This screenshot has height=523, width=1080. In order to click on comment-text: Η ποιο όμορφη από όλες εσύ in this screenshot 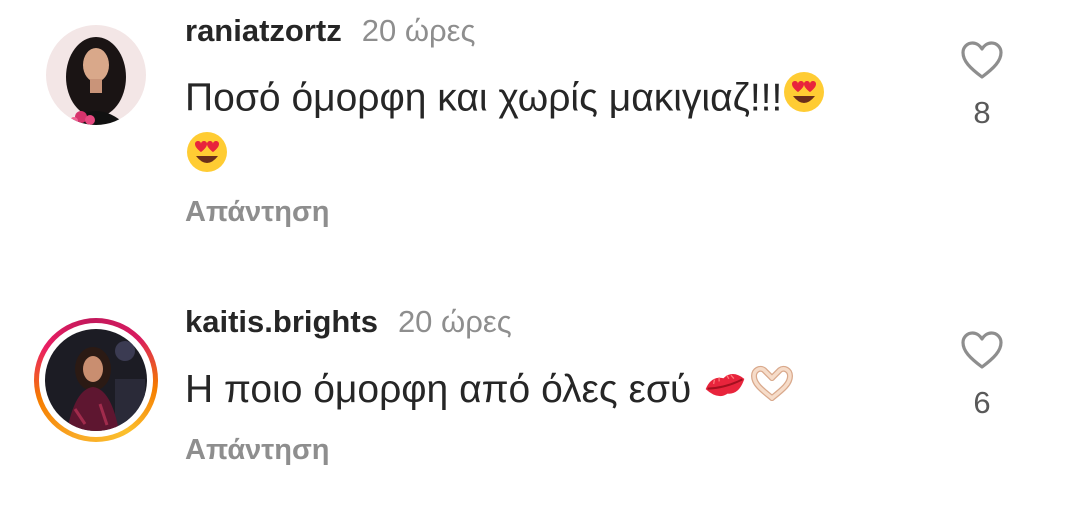, I will do `click(560, 391)`.